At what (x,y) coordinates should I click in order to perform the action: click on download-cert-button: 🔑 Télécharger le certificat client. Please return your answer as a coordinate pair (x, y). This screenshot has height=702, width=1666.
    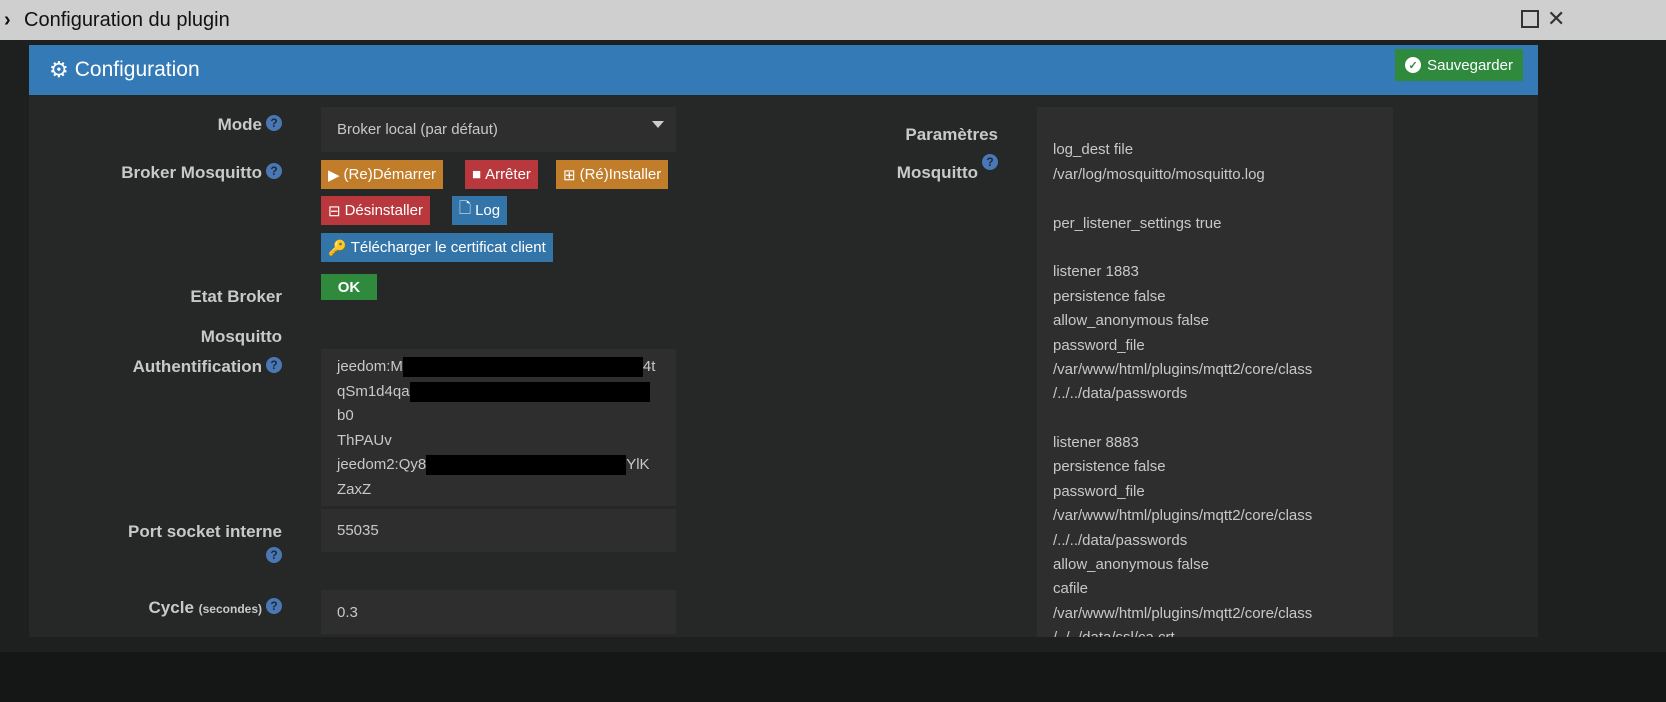
    Looking at the image, I should click on (437, 247).